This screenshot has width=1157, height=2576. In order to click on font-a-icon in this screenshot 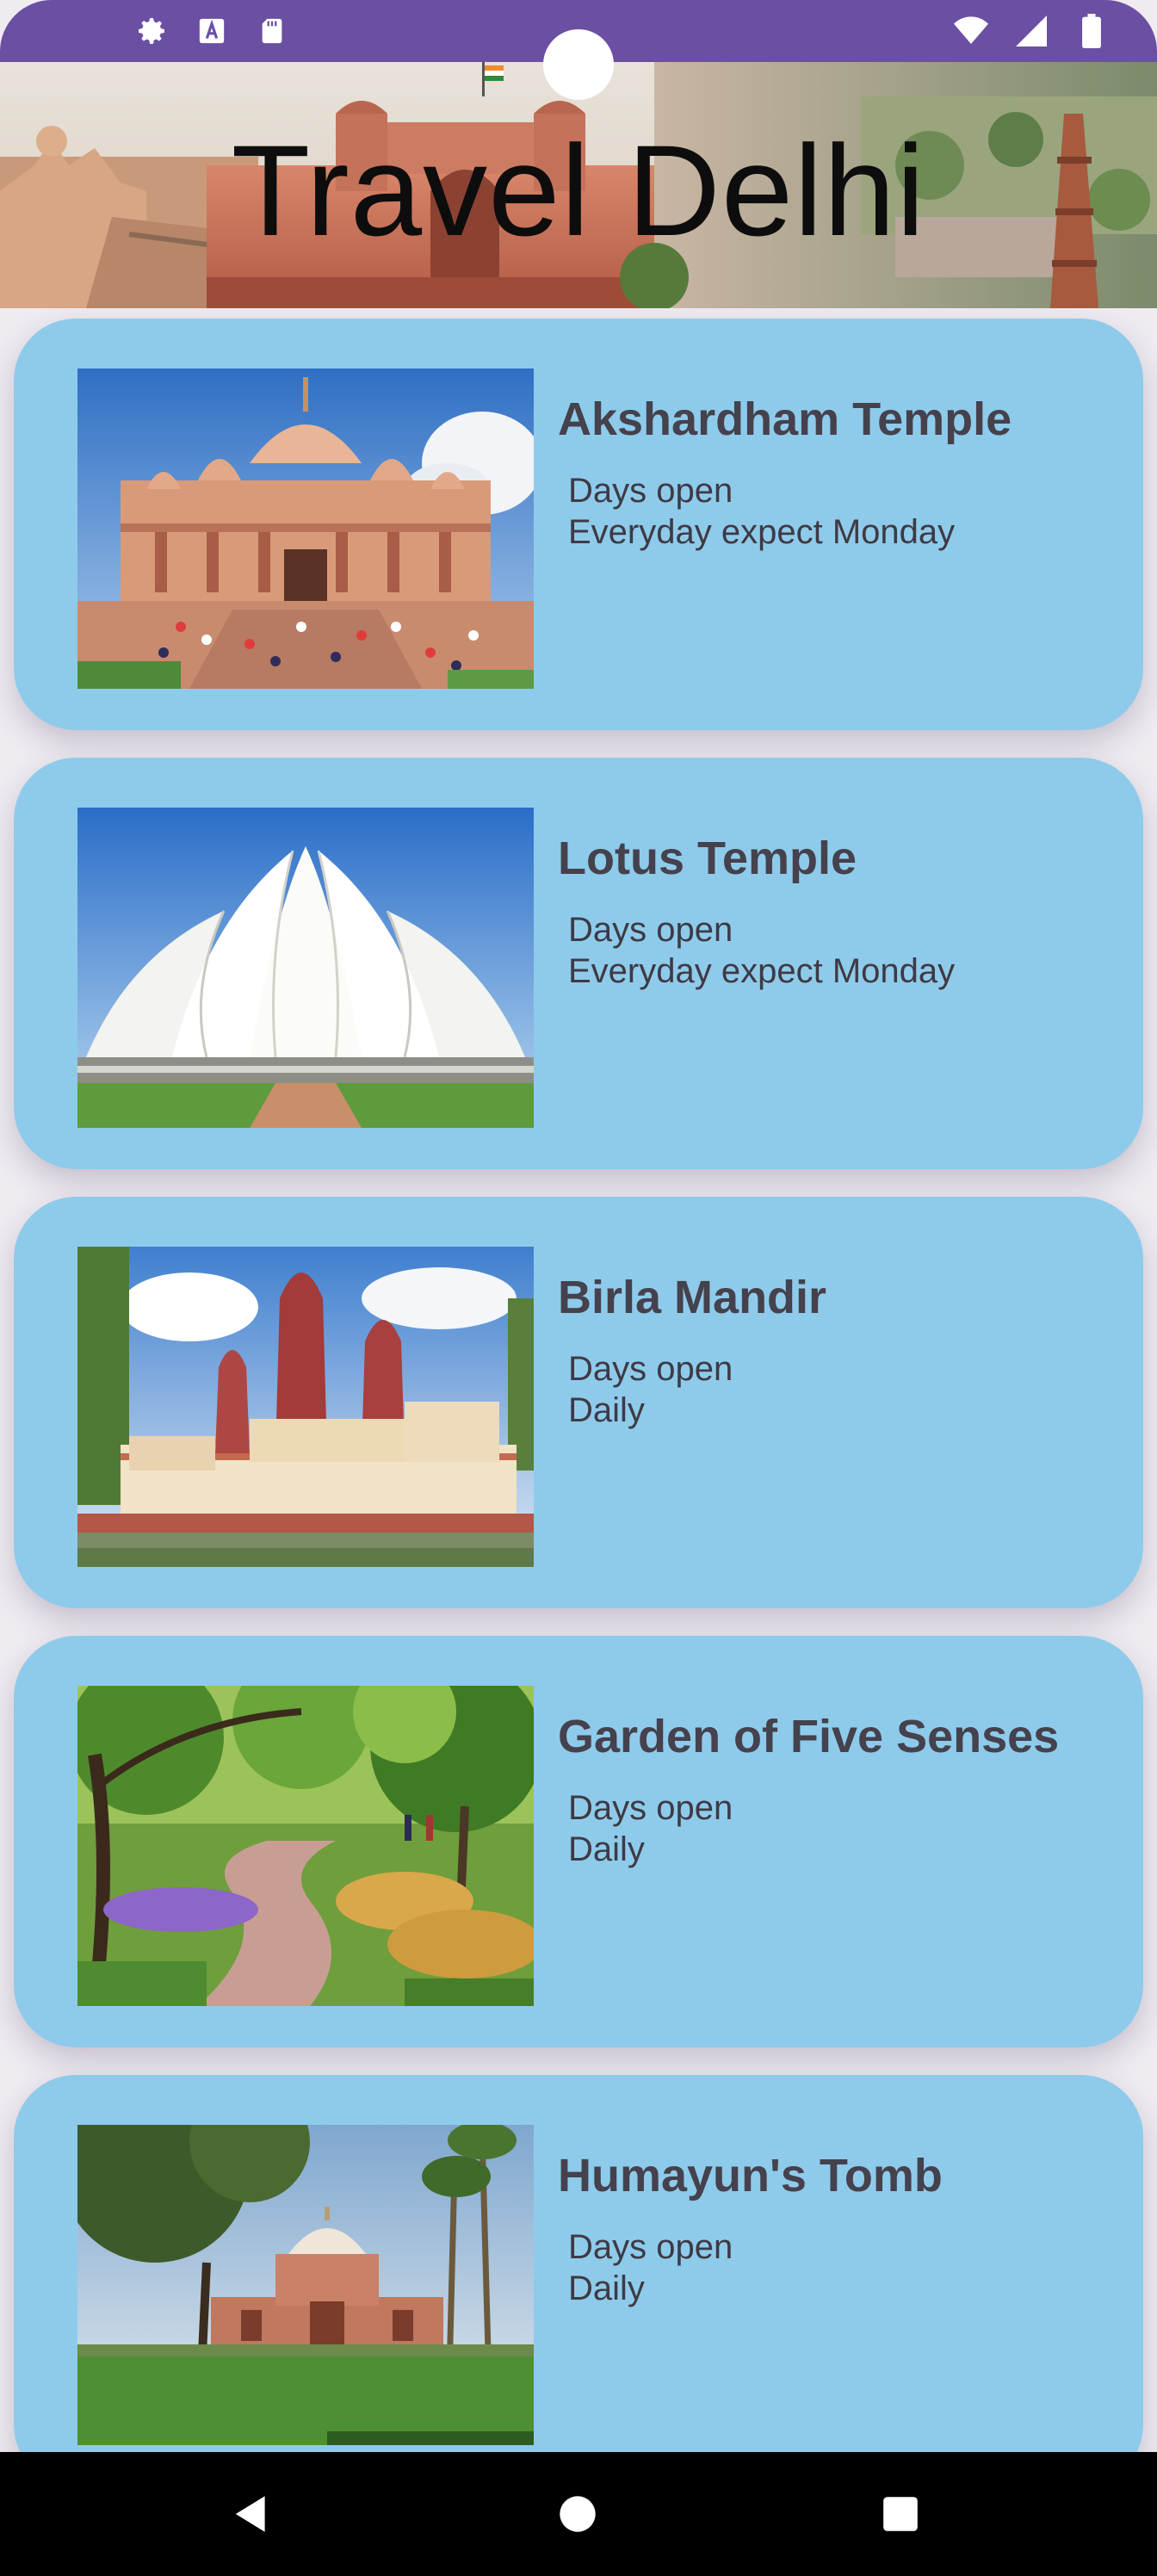, I will do `click(212, 31)`.